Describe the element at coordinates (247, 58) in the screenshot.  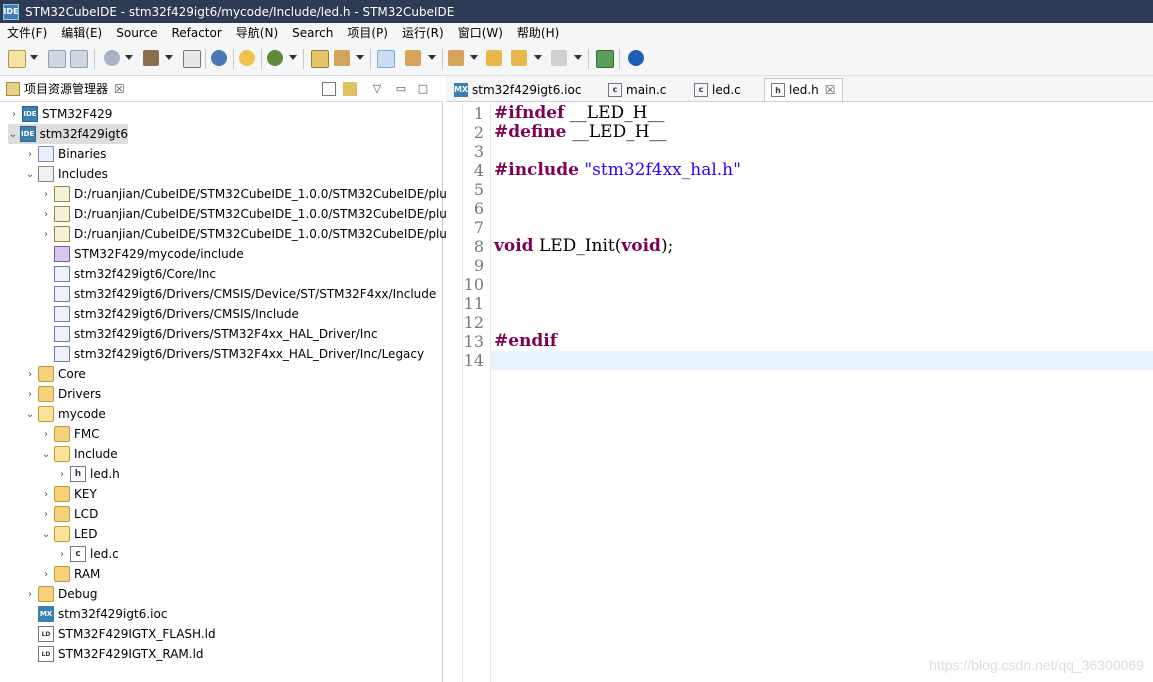
I see `hand-icon` at that location.